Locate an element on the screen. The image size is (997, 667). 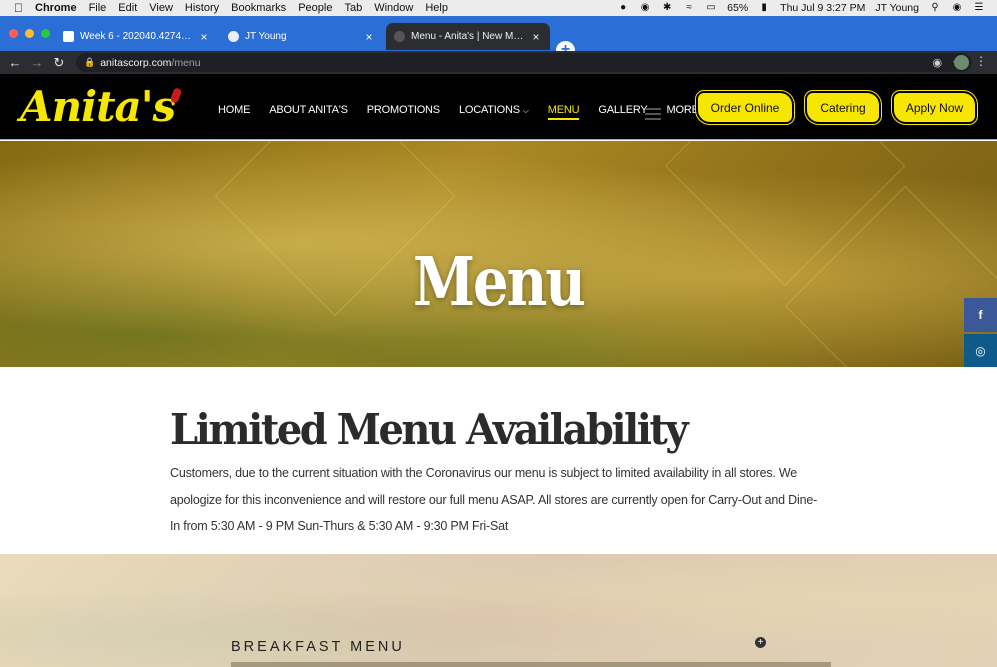
tab-week6: Week 6 - 202040.42741 AVT- × is located at coordinates (136, 36).